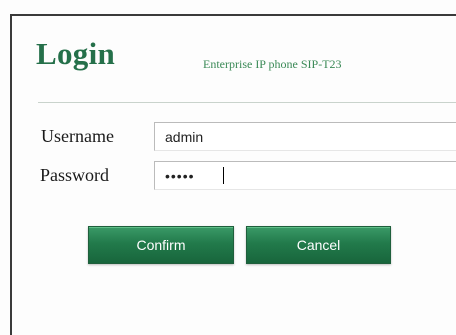  I want to click on password-field, so click(305, 175).